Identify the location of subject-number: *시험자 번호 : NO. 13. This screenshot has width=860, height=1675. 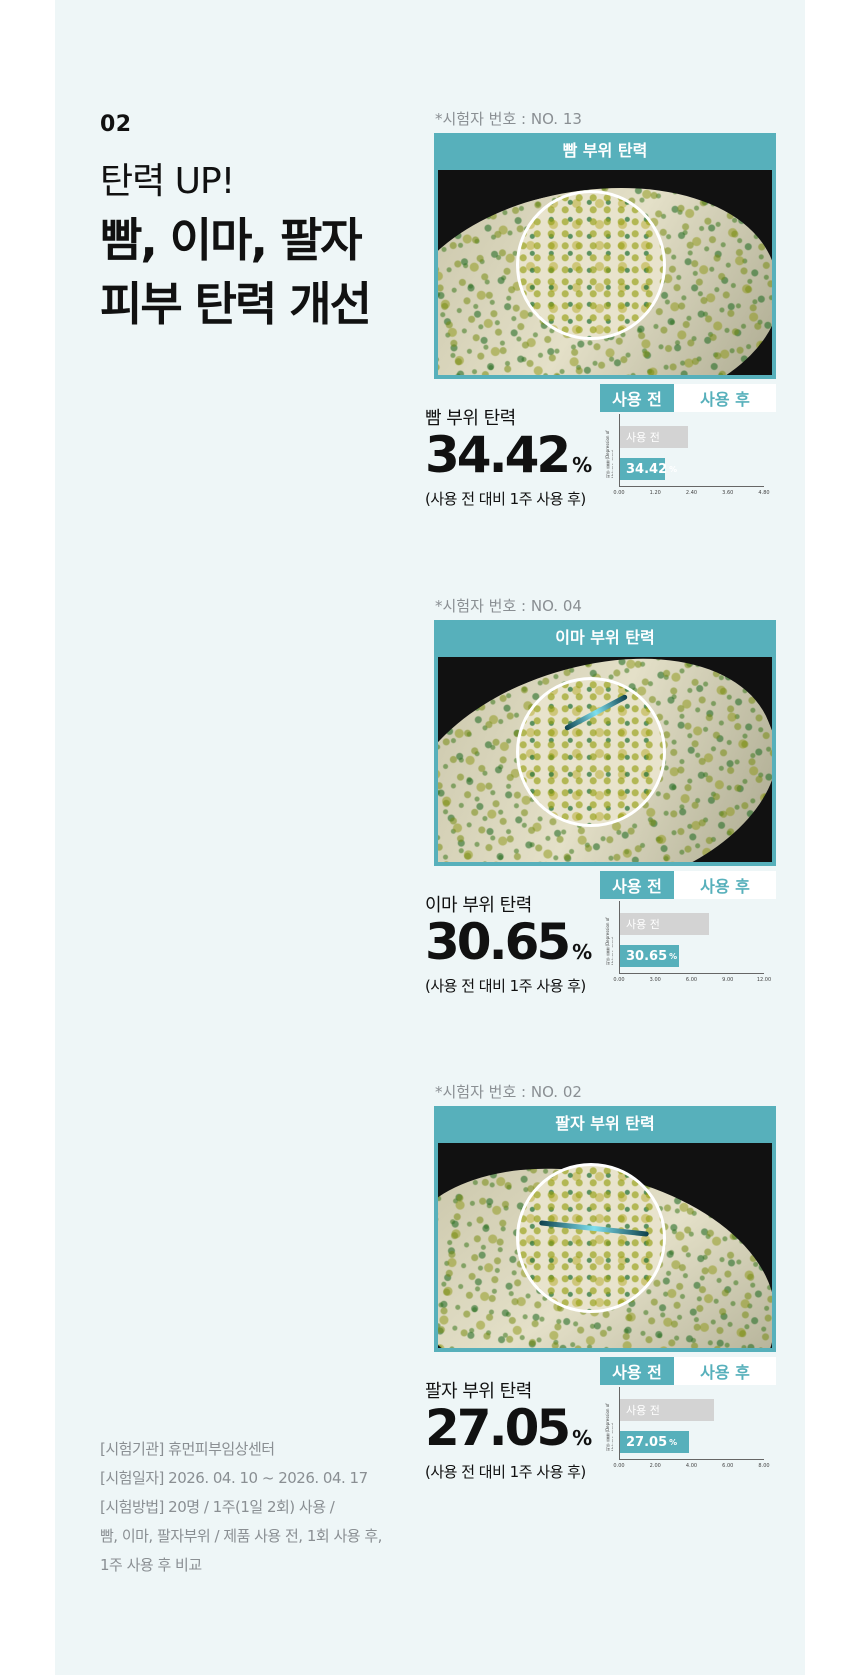
(508, 119).